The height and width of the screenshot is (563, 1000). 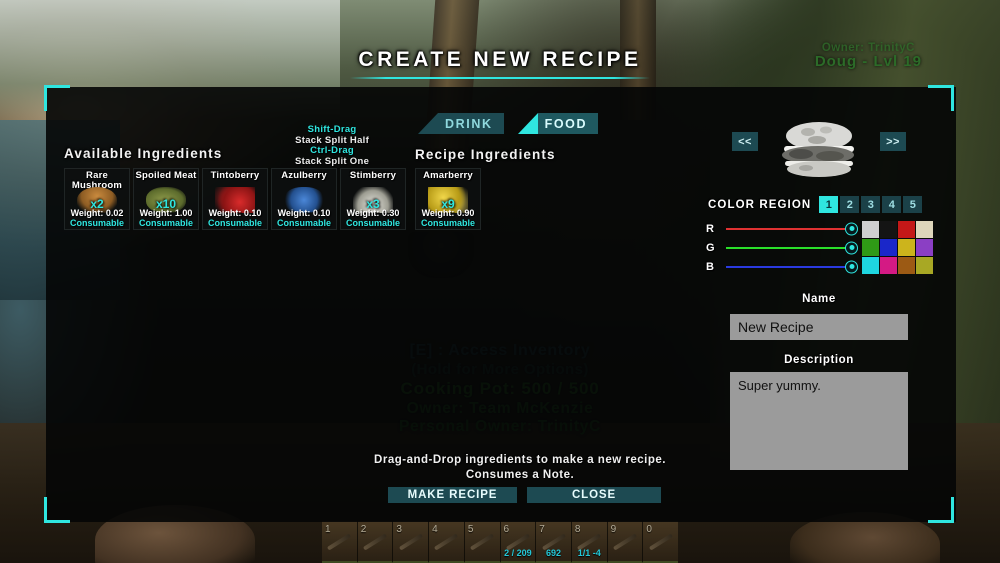 What do you see at coordinates (328, 529) in the screenshot?
I see `hotbar-slot-number: 1` at bounding box center [328, 529].